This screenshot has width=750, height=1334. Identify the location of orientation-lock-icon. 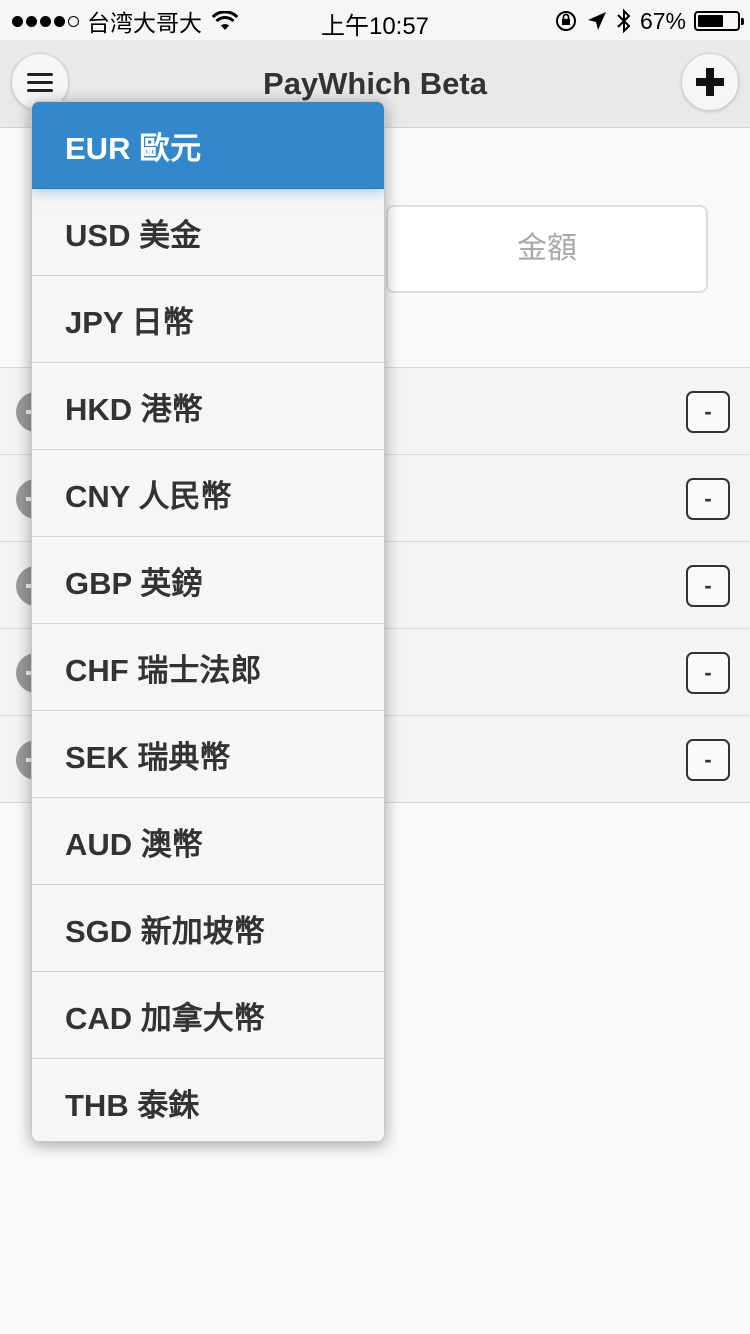
(565, 21).